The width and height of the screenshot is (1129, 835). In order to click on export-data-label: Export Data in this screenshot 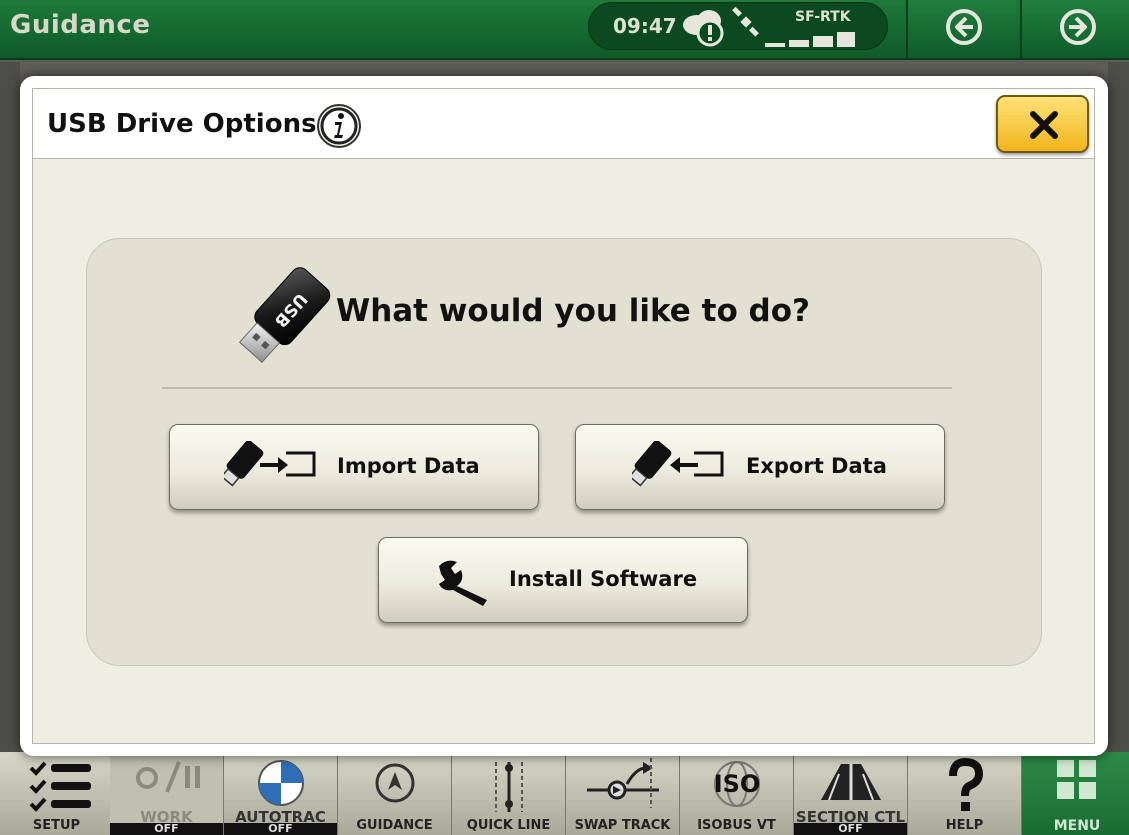, I will do `click(816, 466)`.